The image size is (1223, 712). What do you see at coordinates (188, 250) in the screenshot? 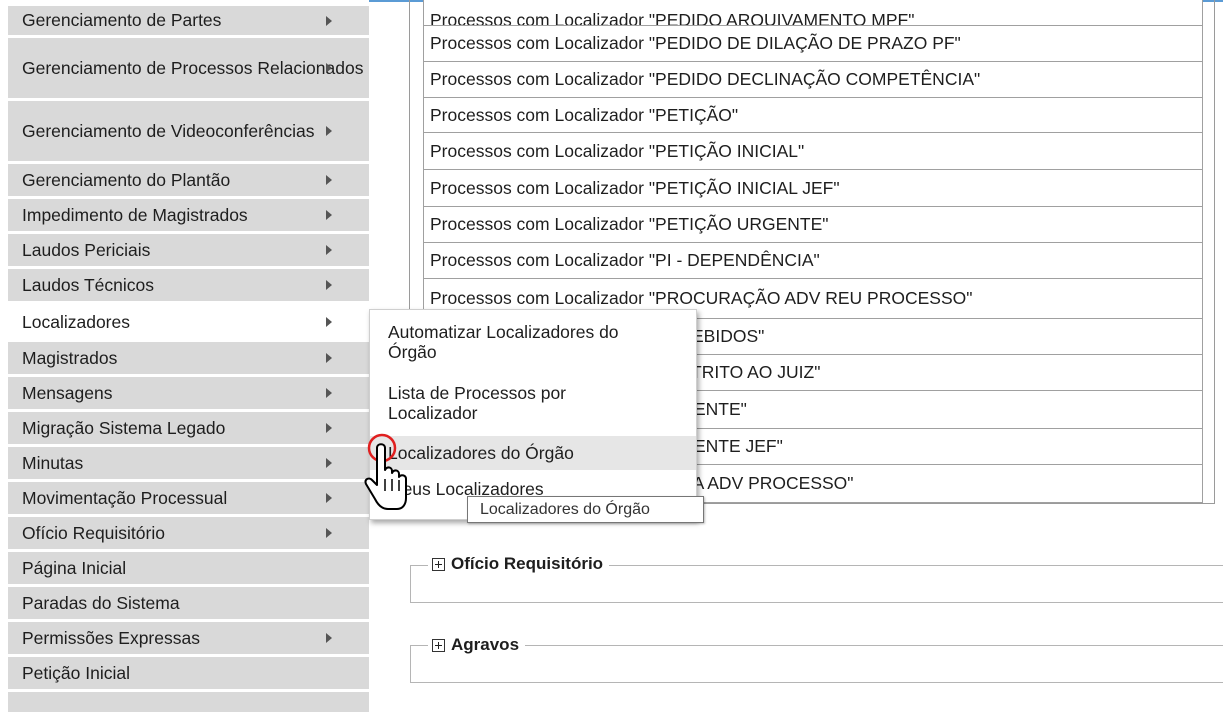
I see `menu-item-laudos-periciais: Laudos Periciais` at bounding box center [188, 250].